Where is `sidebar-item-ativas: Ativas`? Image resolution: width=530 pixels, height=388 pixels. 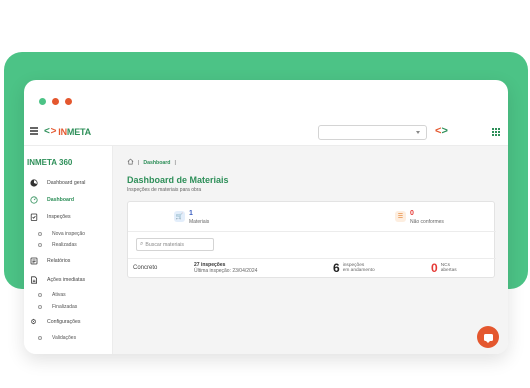 sidebar-item-ativas: Ativas is located at coordinates (52, 295).